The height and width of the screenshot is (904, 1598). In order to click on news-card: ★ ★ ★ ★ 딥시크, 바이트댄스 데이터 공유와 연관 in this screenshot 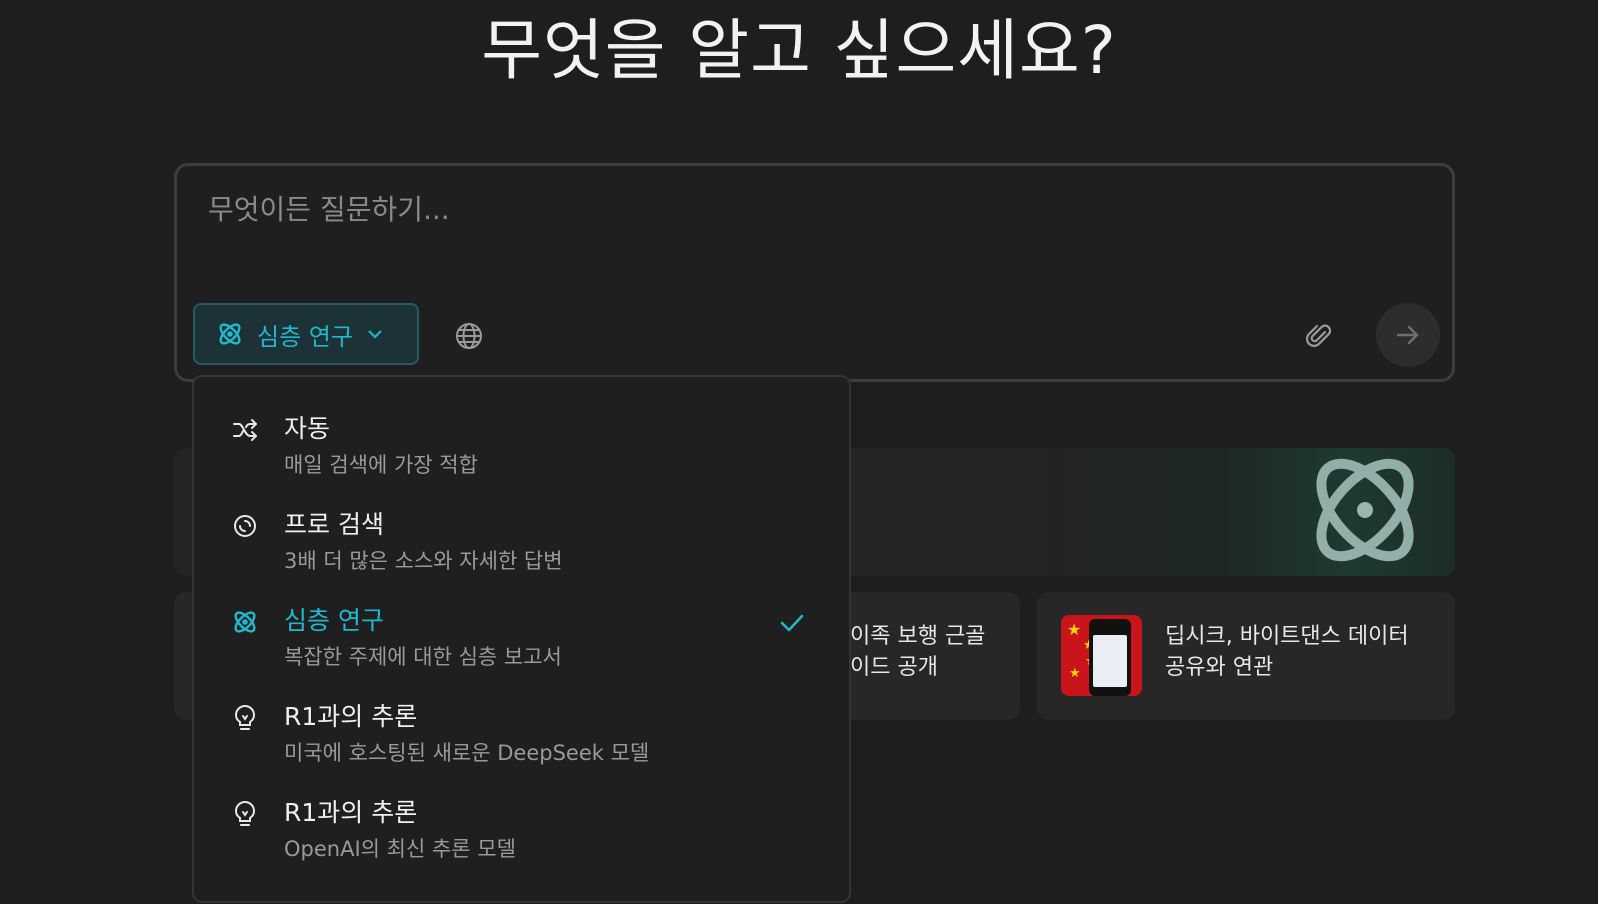, I will do `click(1246, 656)`.